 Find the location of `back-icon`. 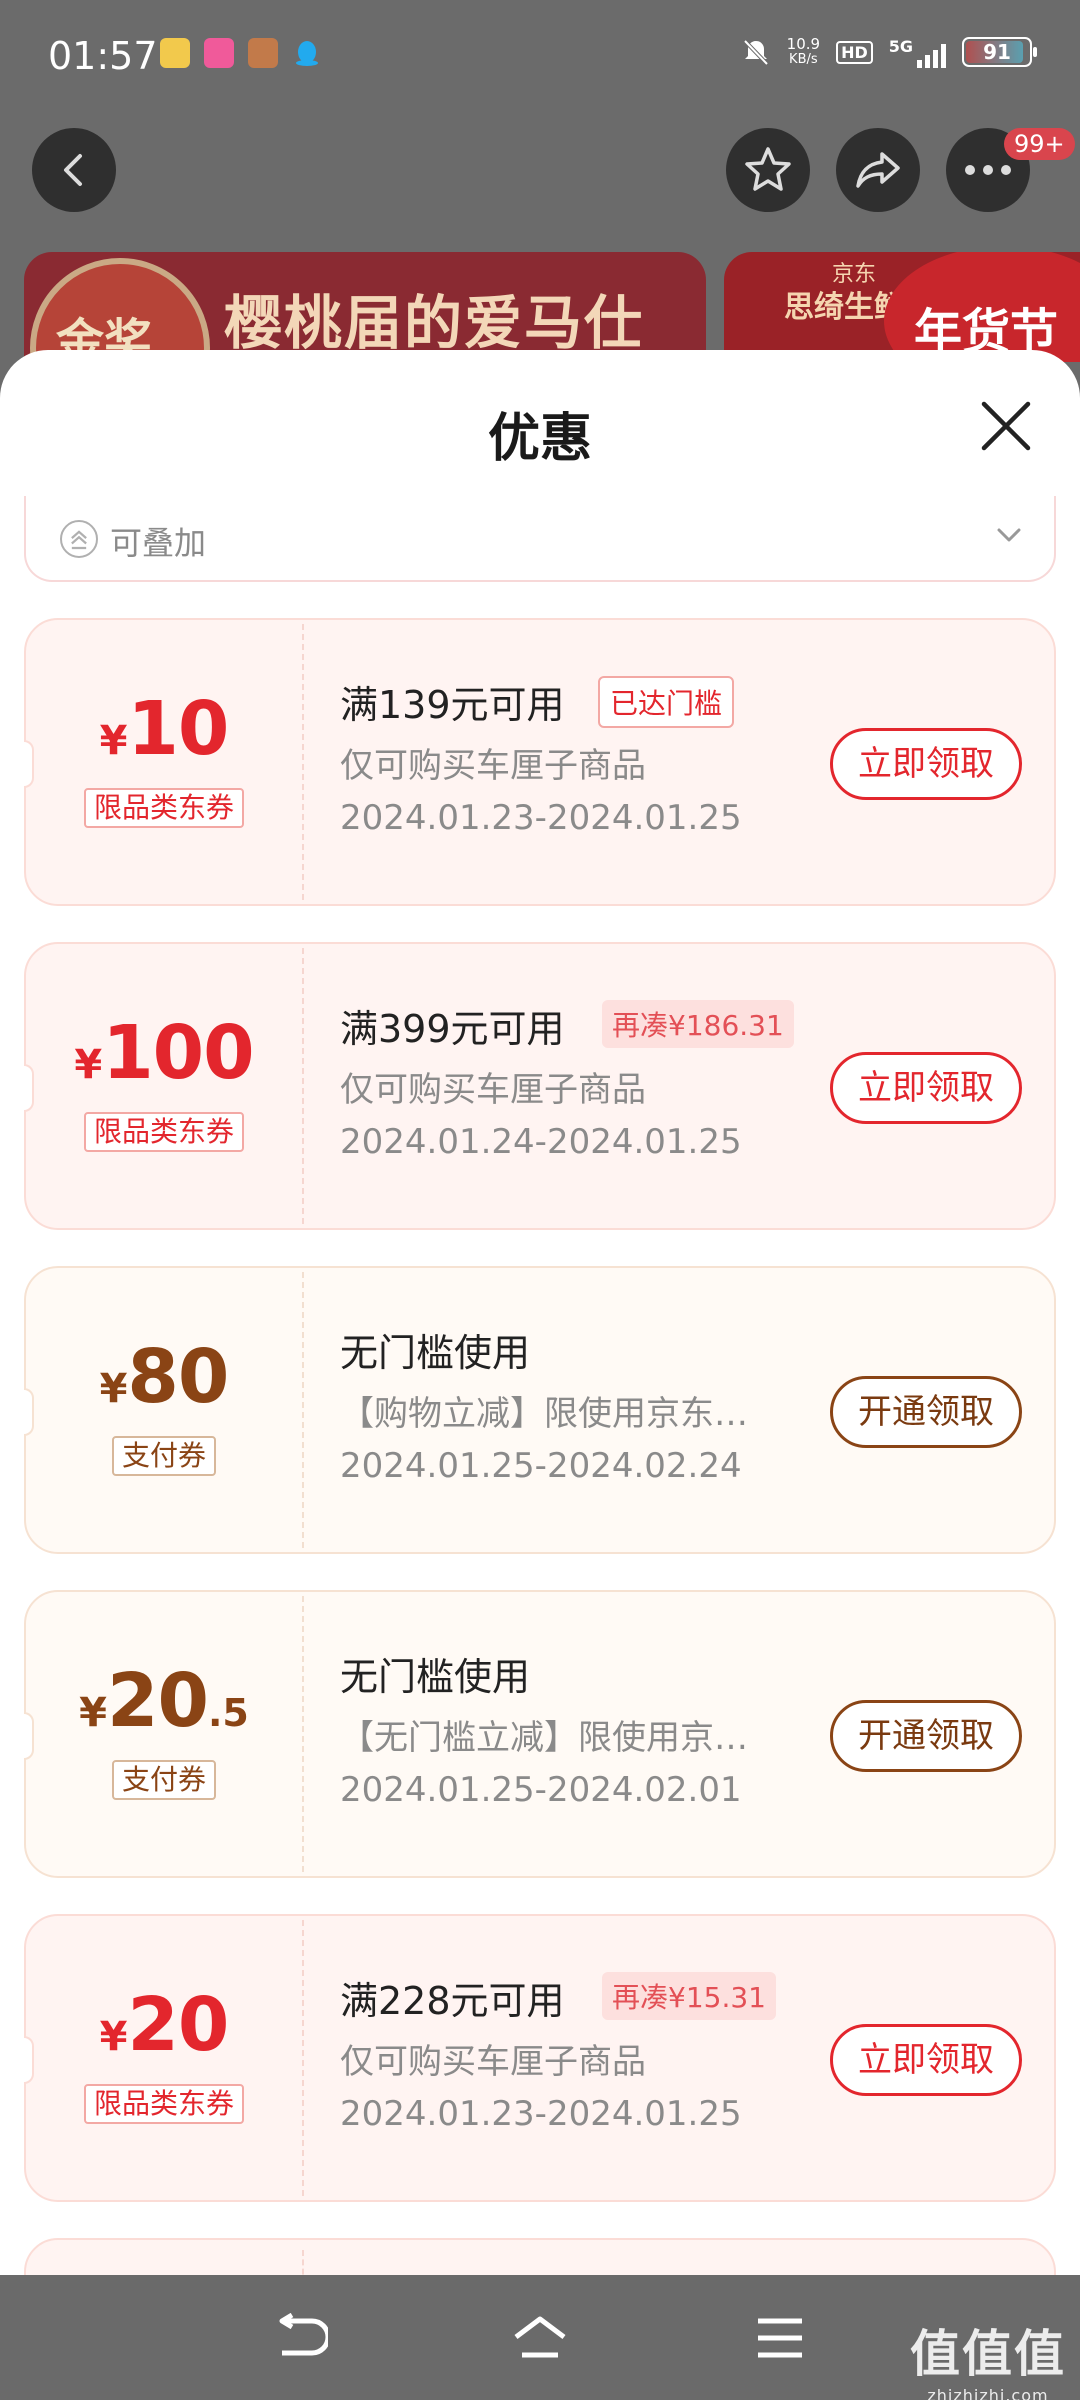

back-icon is located at coordinates (73, 170).